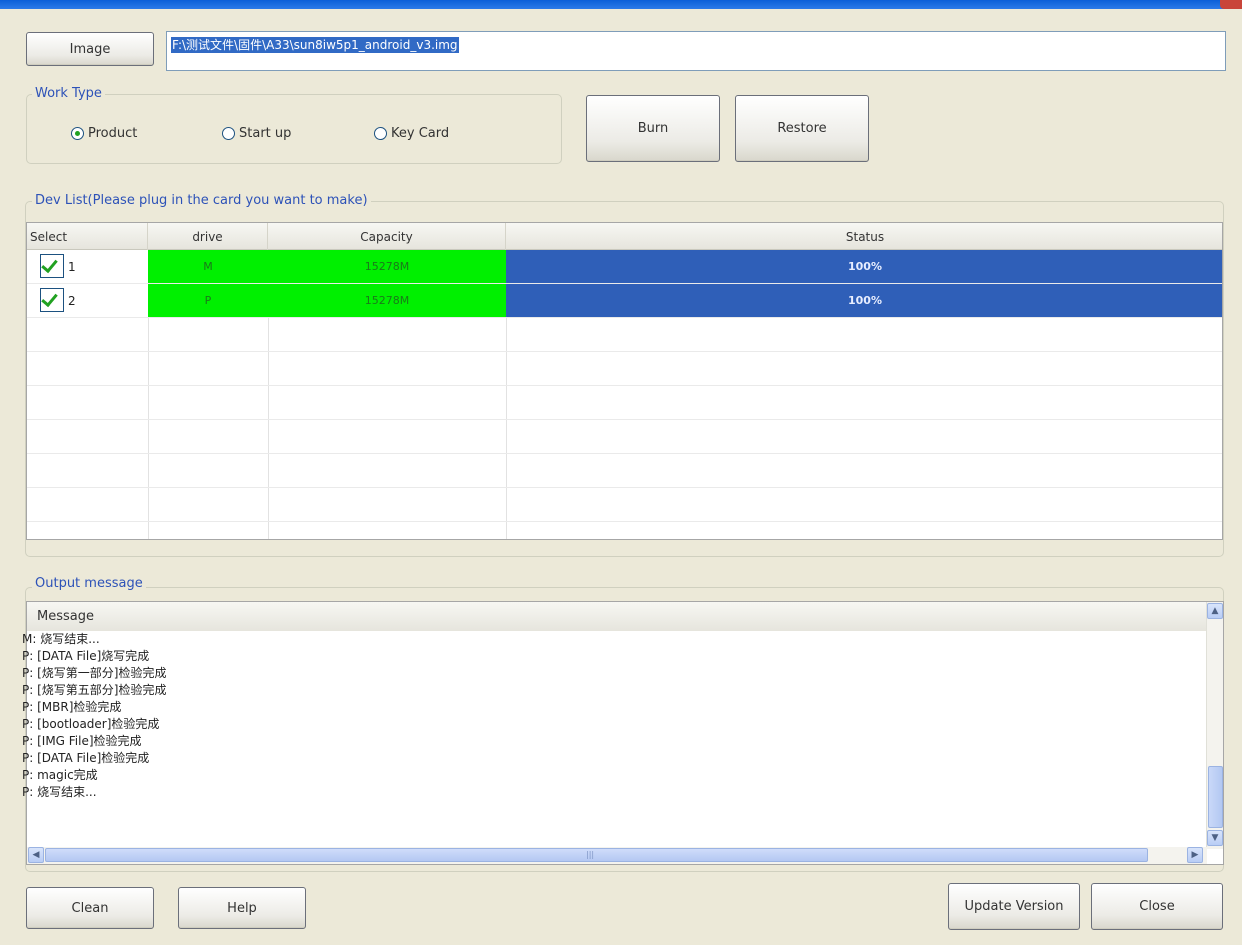 Image resolution: width=1242 pixels, height=945 pixels. What do you see at coordinates (91, 724) in the screenshot?
I see `output-line: P: [bootloader]检验完成` at bounding box center [91, 724].